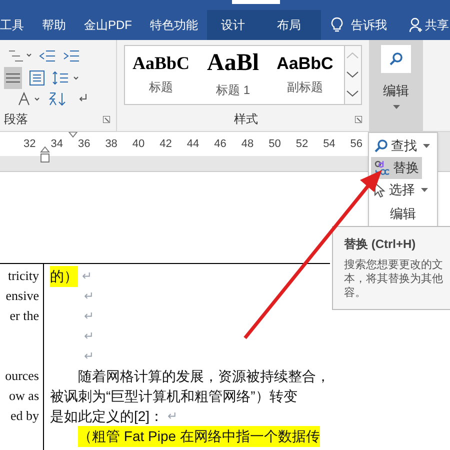 The image size is (450, 450). Describe the element at coordinates (382, 168) in the screenshot. I see `replace-icon` at that location.